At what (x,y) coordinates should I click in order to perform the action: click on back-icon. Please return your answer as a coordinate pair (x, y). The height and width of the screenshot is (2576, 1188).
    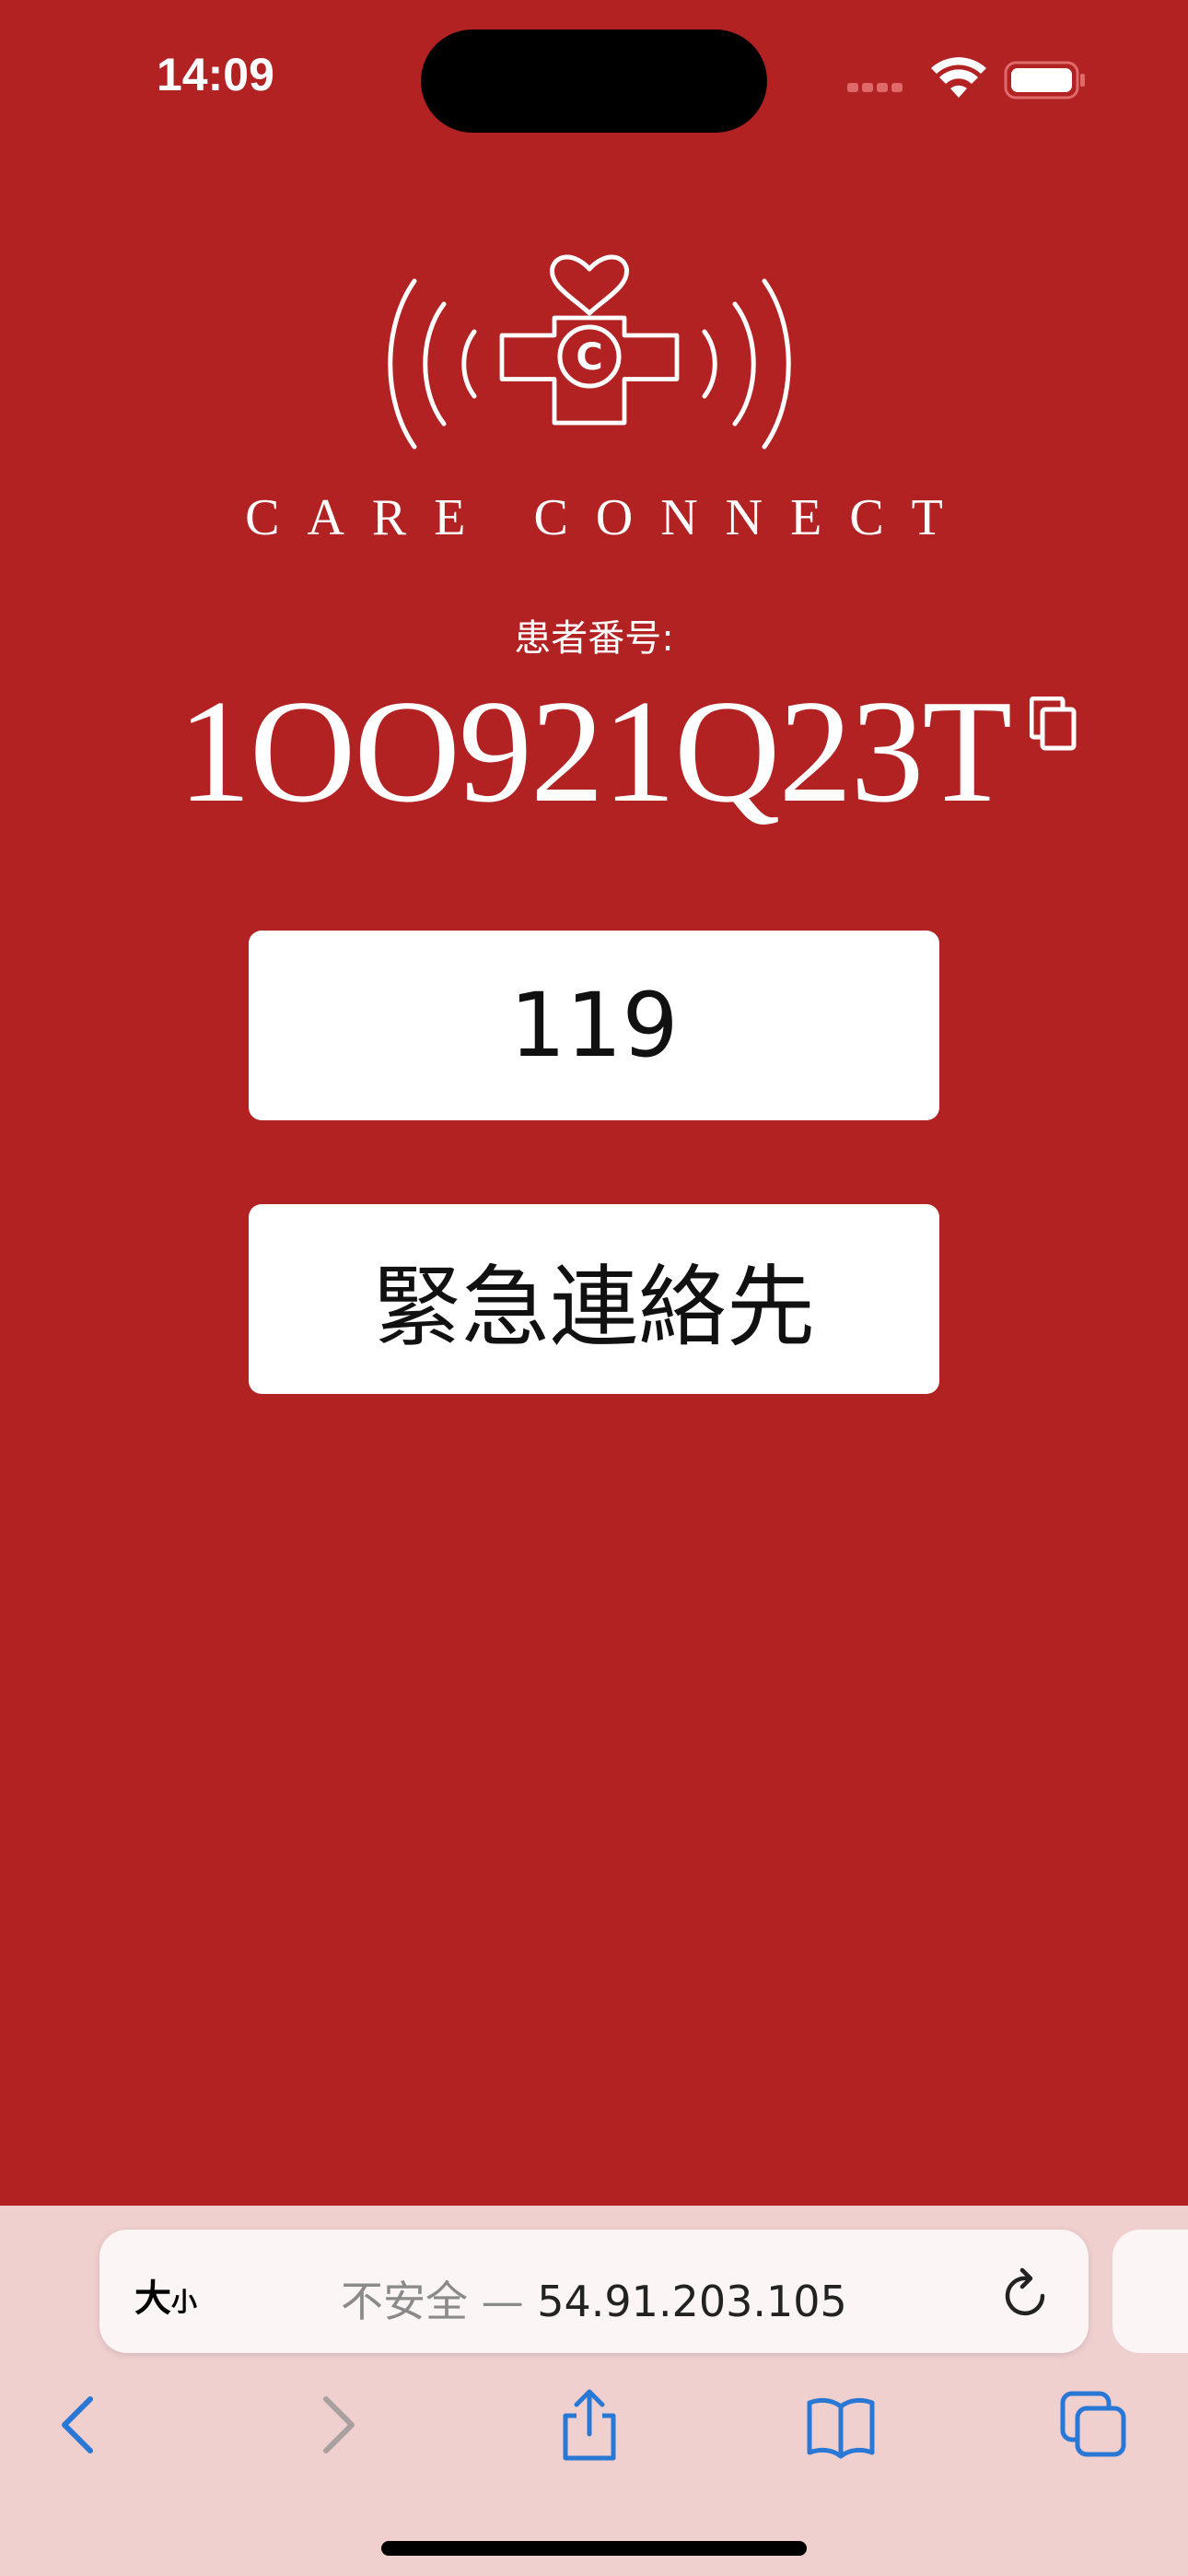
    Looking at the image, I should click on (79, 2425).